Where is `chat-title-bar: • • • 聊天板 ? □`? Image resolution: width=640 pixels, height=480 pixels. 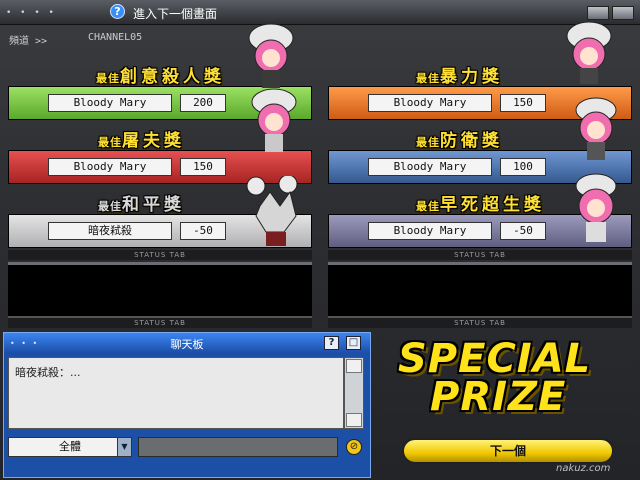 chat-title-bar: • • • 聊天板 ? □ is located at coordinates (187, 343).